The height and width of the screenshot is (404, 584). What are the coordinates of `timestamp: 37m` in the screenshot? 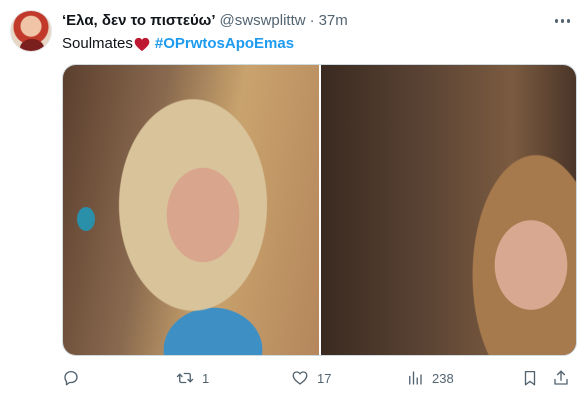 It's located at (333, 21).